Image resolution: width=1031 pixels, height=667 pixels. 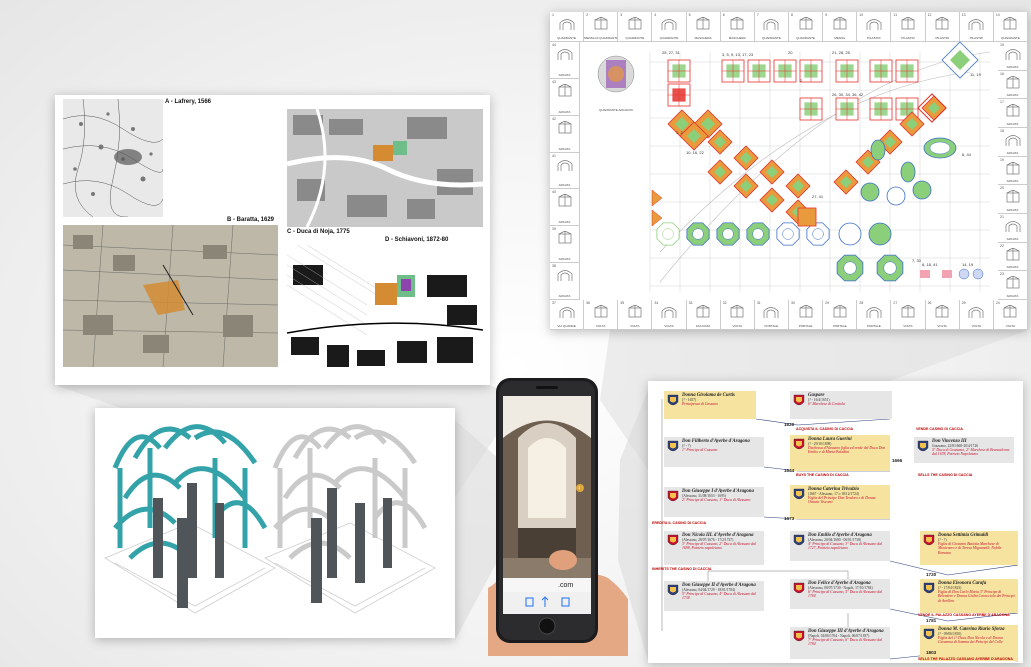 What do you see at coordinates (826, 404) in the screenshot?
I see `person-title: 6° Marchese di Grottola` at bounding box center [826, 404].